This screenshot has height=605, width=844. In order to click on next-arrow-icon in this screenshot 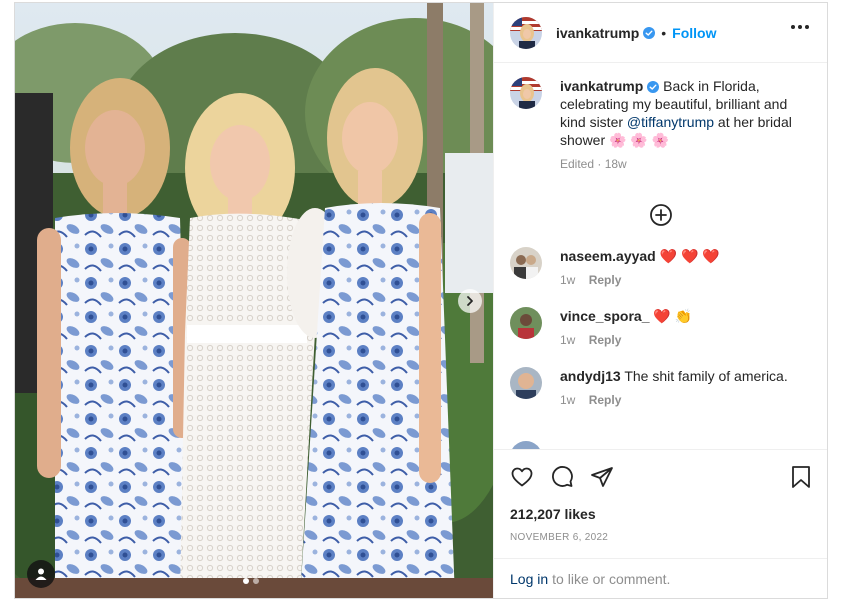, I will do `click(470, 301)`.